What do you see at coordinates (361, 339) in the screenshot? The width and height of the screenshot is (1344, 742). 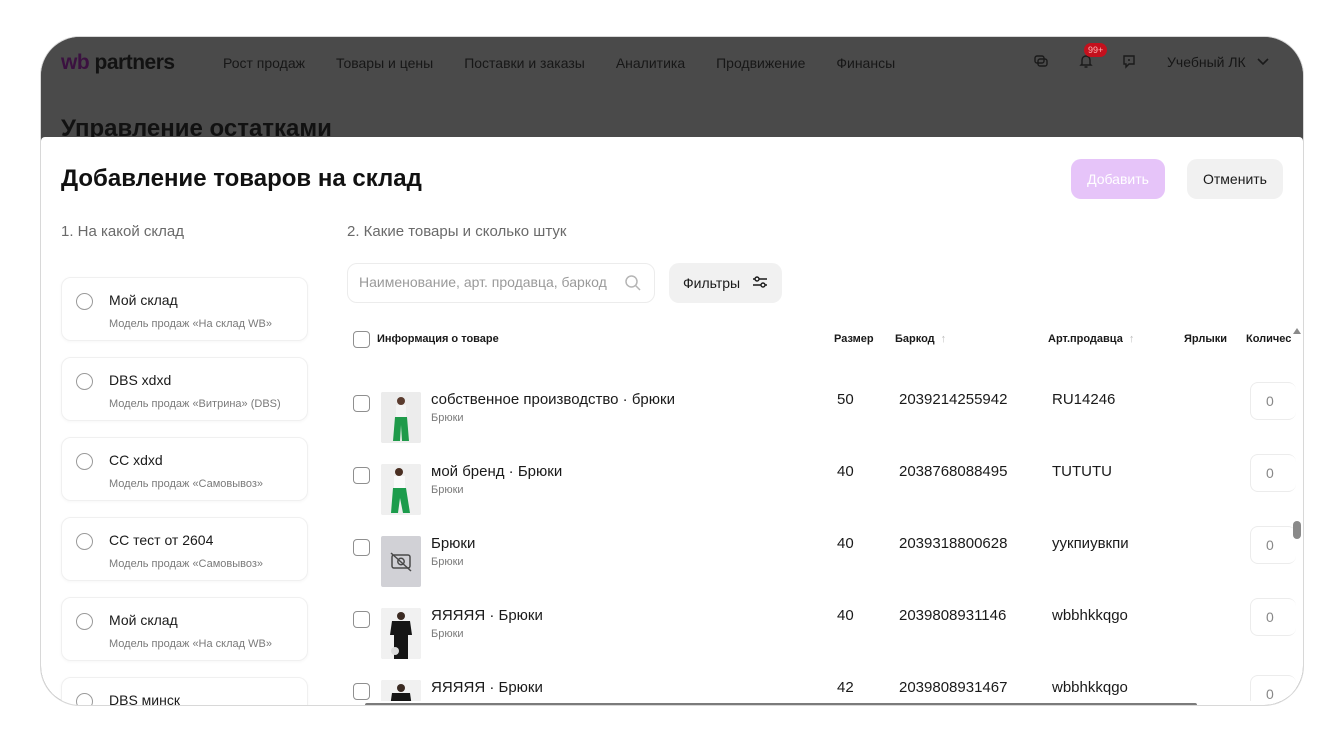 I see `select-all-checkbox` at bounding box center [361, 339].